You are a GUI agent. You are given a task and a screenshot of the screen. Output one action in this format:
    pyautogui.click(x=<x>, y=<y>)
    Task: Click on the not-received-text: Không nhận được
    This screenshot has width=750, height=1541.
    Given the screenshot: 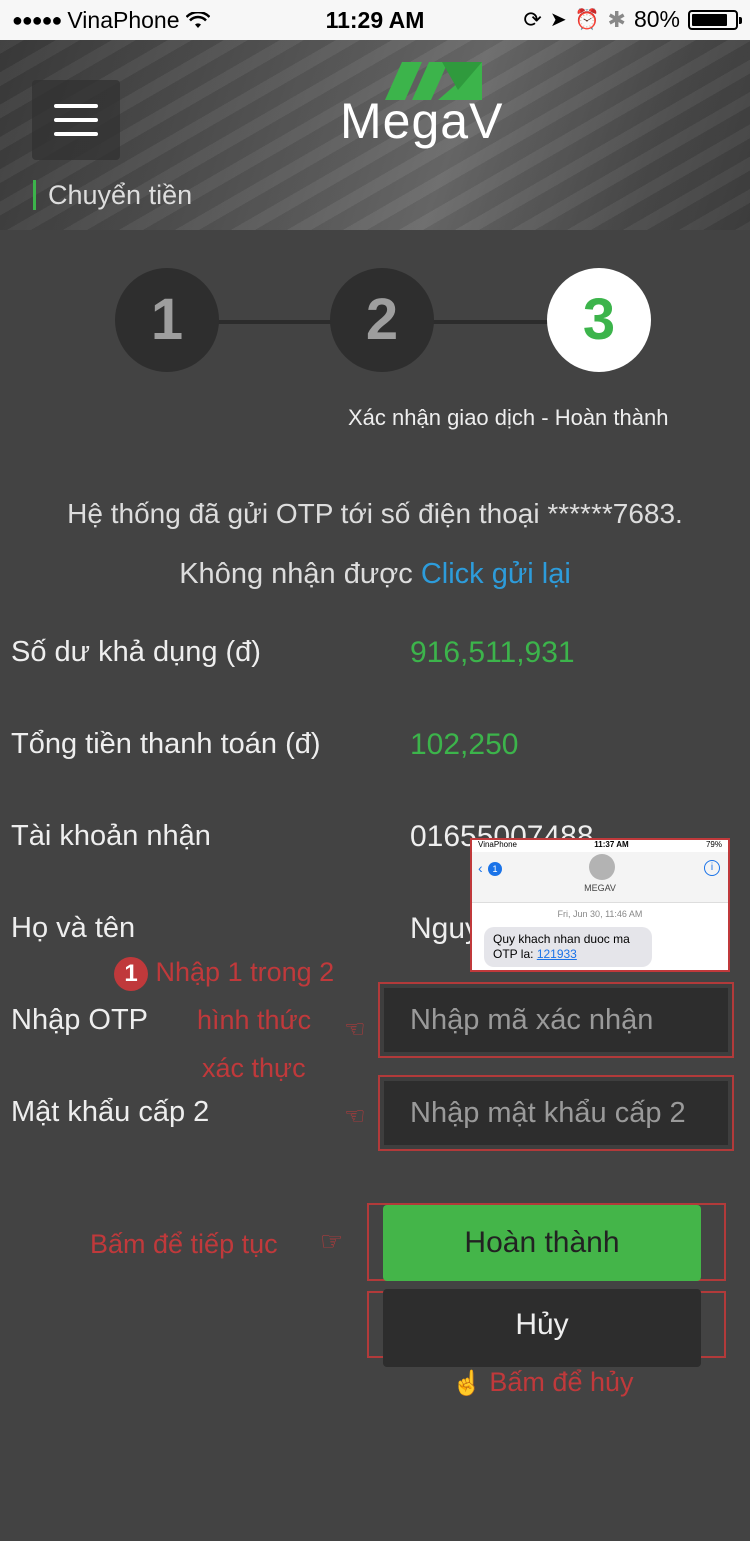 What is the action you would take?
    pyautogui.click(x=296, y=574)
    